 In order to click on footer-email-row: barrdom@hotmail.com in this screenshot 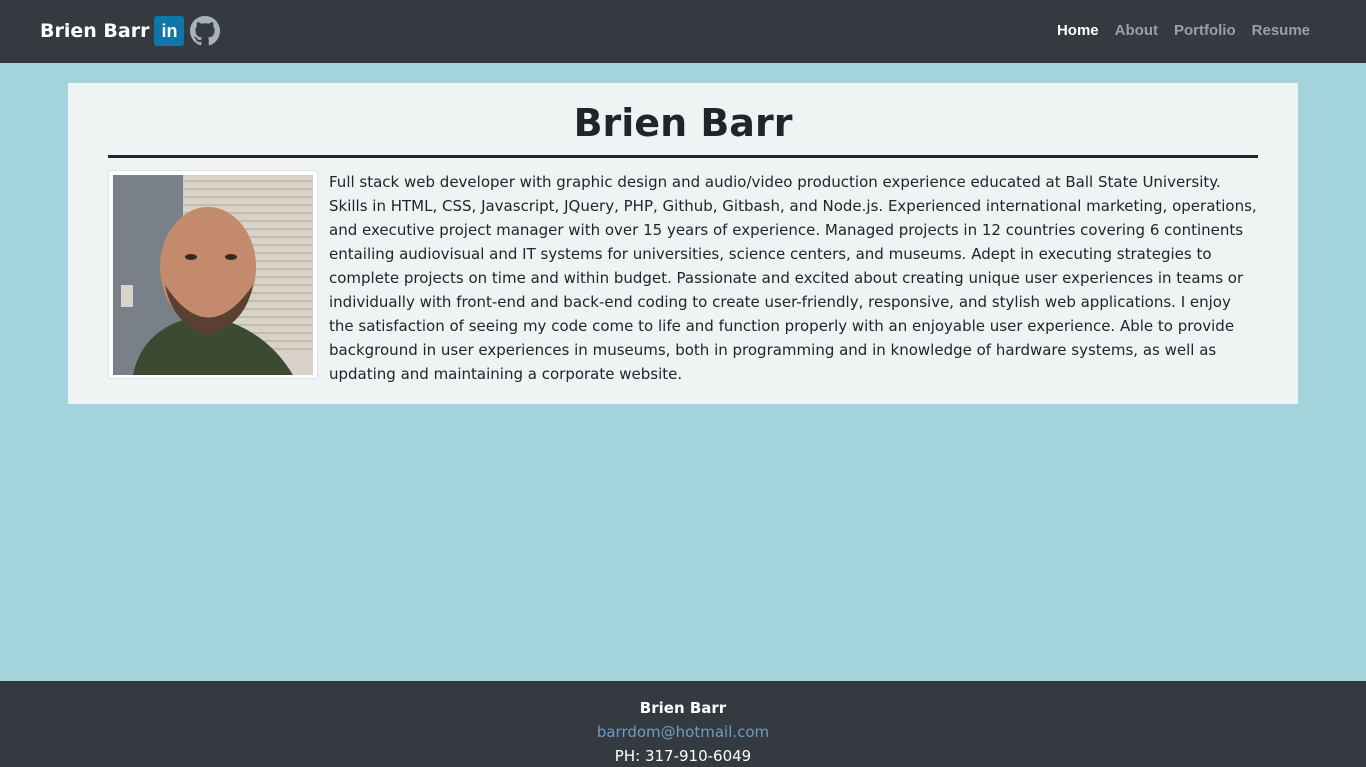, I will do `click(683, 732)`.